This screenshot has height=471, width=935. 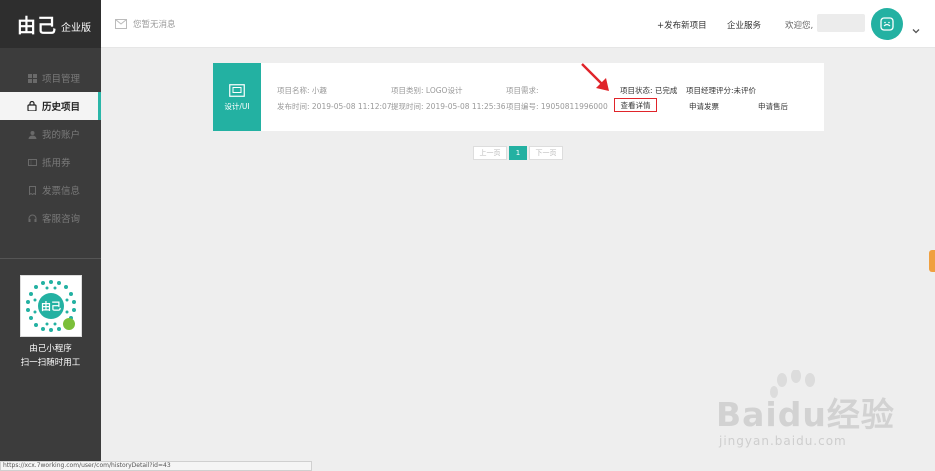 I want to click on welcome-text: 欢迎您,, so click(x=799, y=26).